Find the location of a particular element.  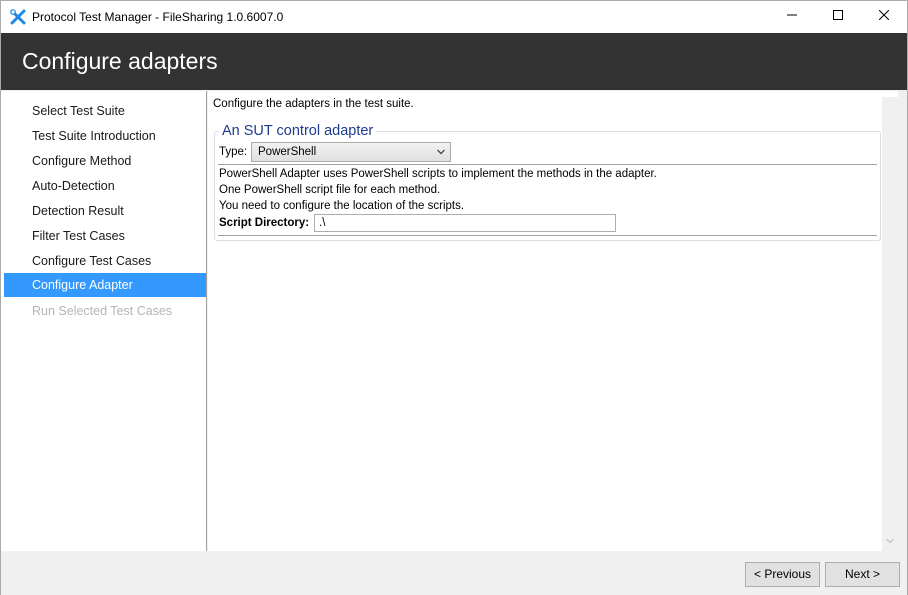

scroll-down-icon is located at coordinates (890, 541).